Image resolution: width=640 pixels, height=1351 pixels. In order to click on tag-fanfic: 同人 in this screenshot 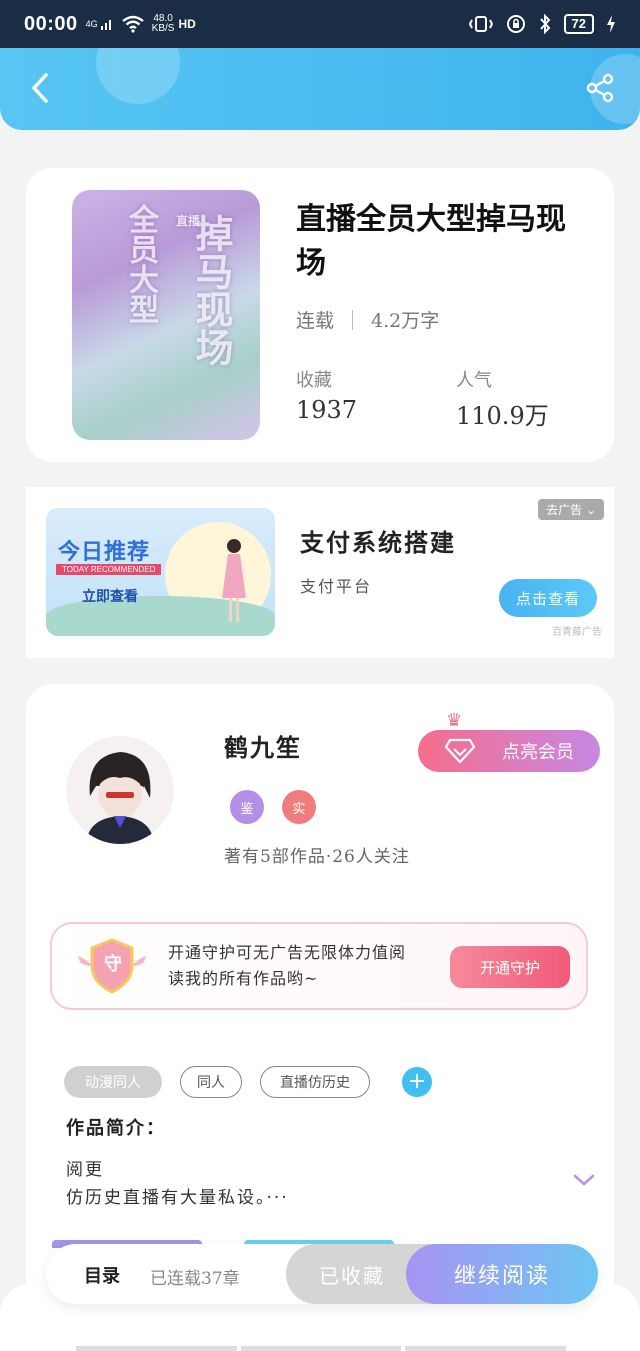, I will do `click(211, 1082)`.